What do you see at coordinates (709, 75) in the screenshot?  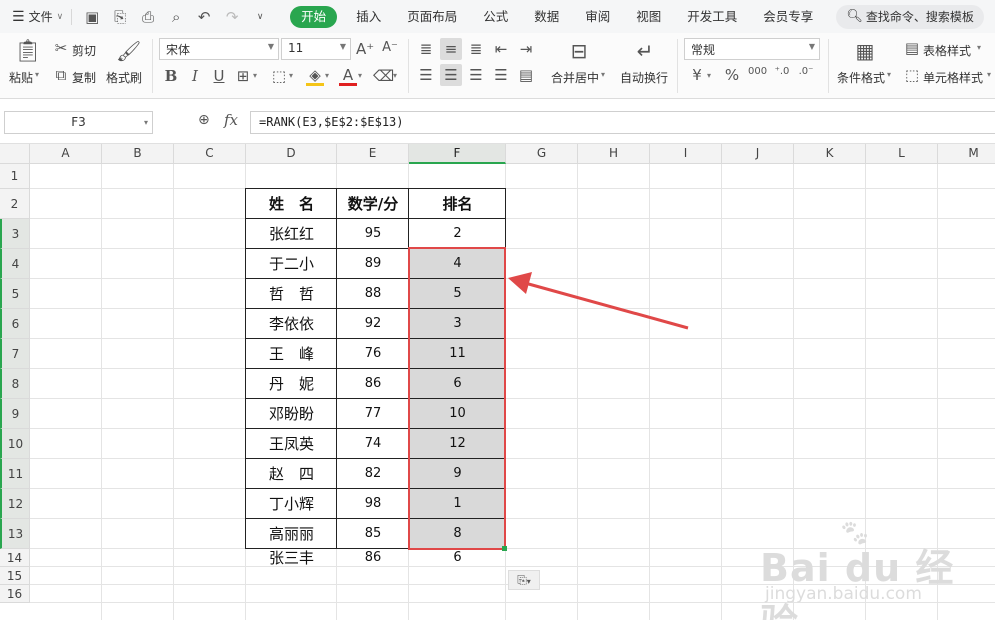 I see `currency-dropdown-icon: ▾` at bounding box center [709, 75].